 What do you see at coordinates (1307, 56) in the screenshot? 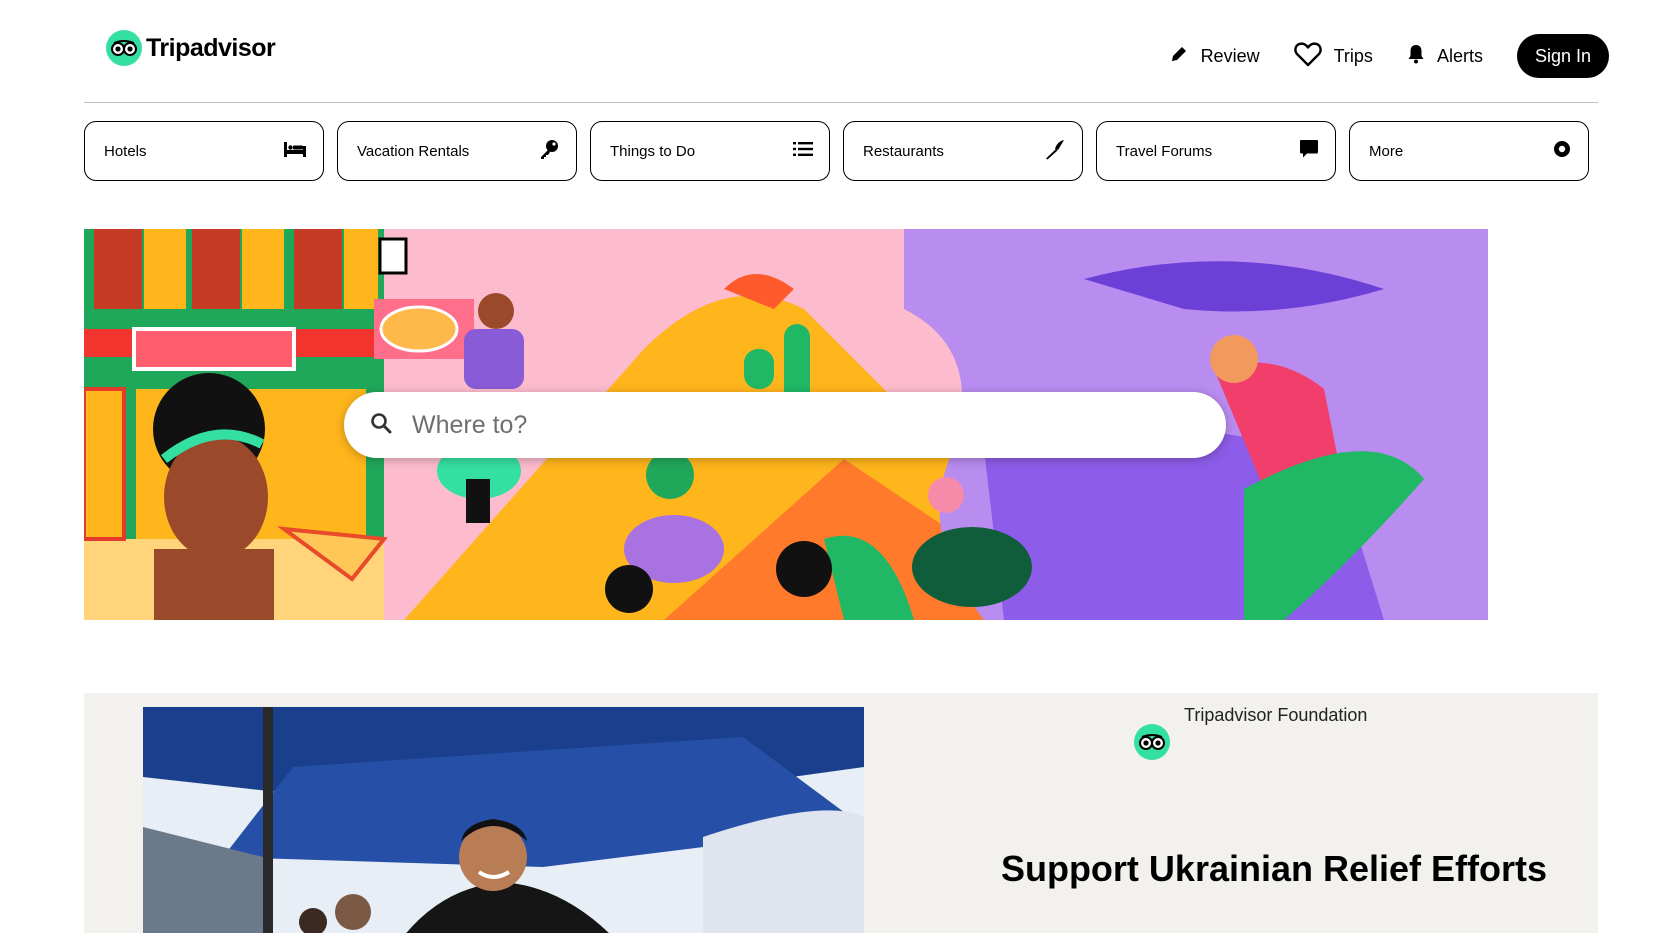
I see `heart-icon` at bounding box center [1307, 56].